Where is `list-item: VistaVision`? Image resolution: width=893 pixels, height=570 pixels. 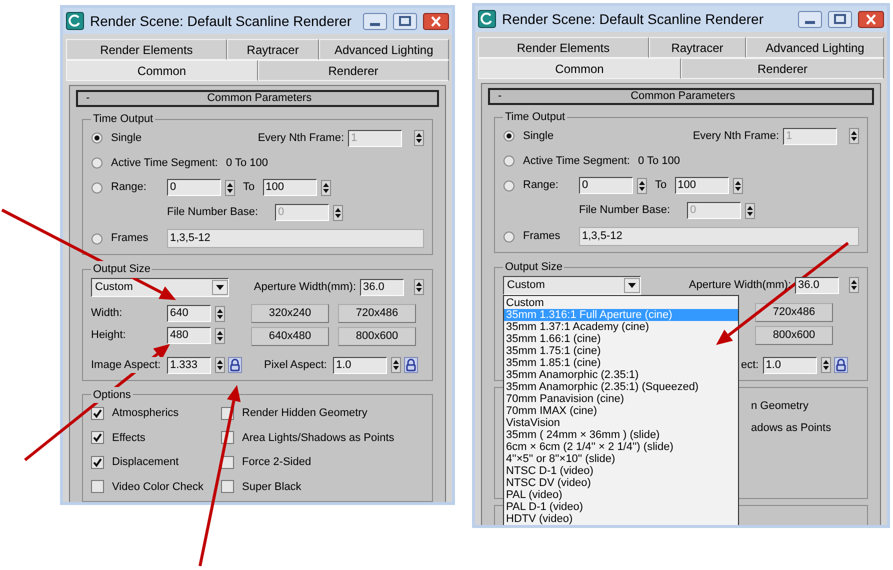
list-item: VistaVision is located at coordinates (621, 422).